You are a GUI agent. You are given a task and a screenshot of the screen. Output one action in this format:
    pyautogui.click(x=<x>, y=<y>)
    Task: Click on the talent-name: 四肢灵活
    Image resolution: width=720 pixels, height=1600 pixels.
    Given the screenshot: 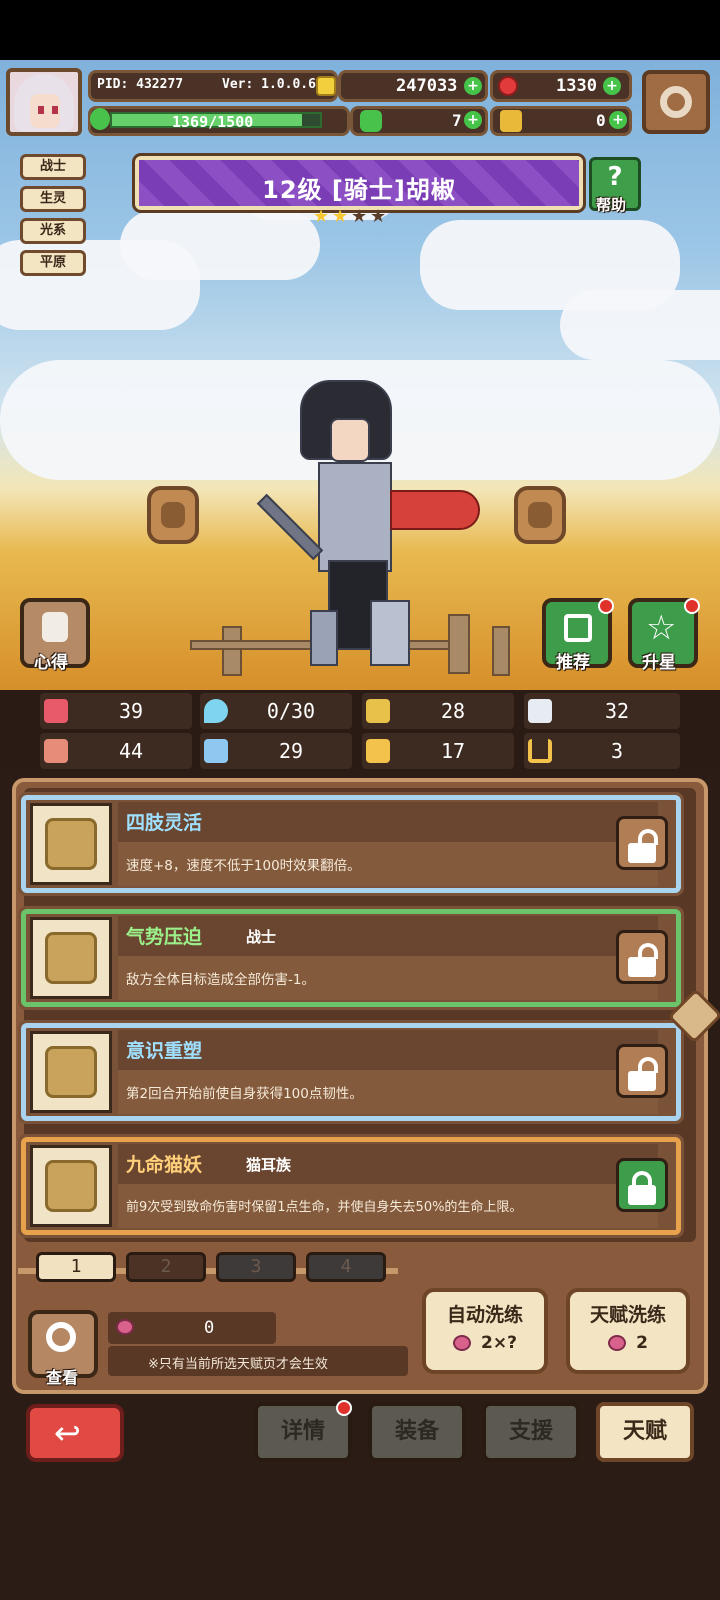 What is the action you would take?
    pyautogui.click(x=164, y=823)
    